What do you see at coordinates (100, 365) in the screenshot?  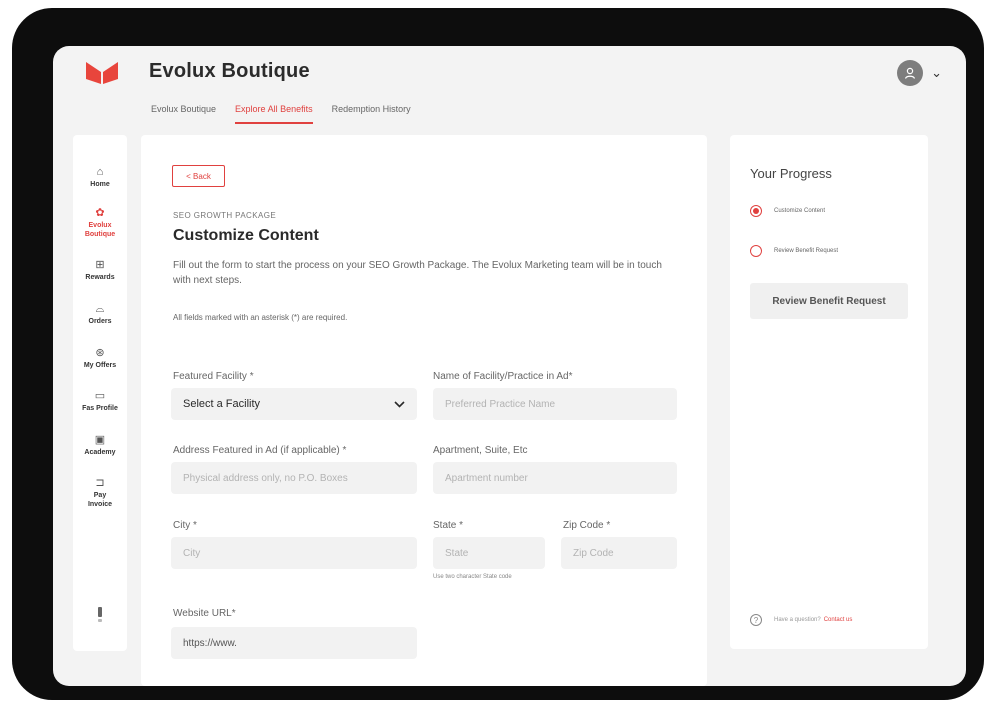 I see `sidebar-item-label: My Offers` at bounding box center [100, 365].